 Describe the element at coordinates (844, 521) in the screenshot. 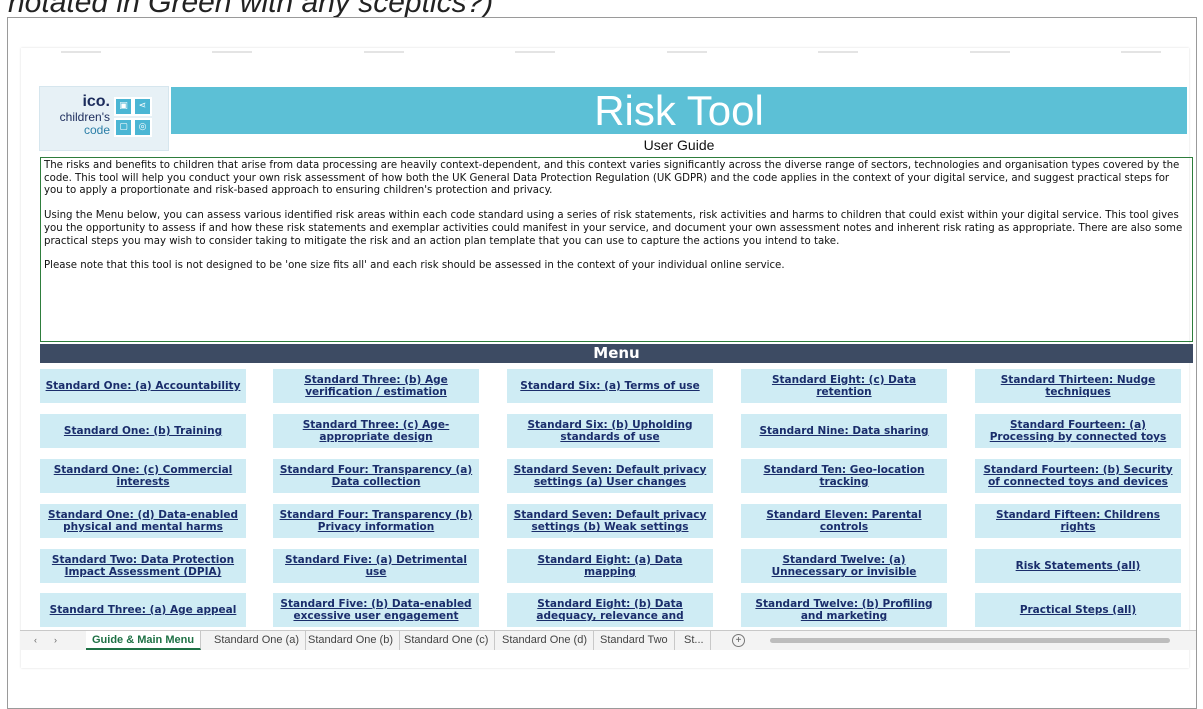

I see `menu-link-standard-eleven: Standard Eleven: Parental controls` at that location.